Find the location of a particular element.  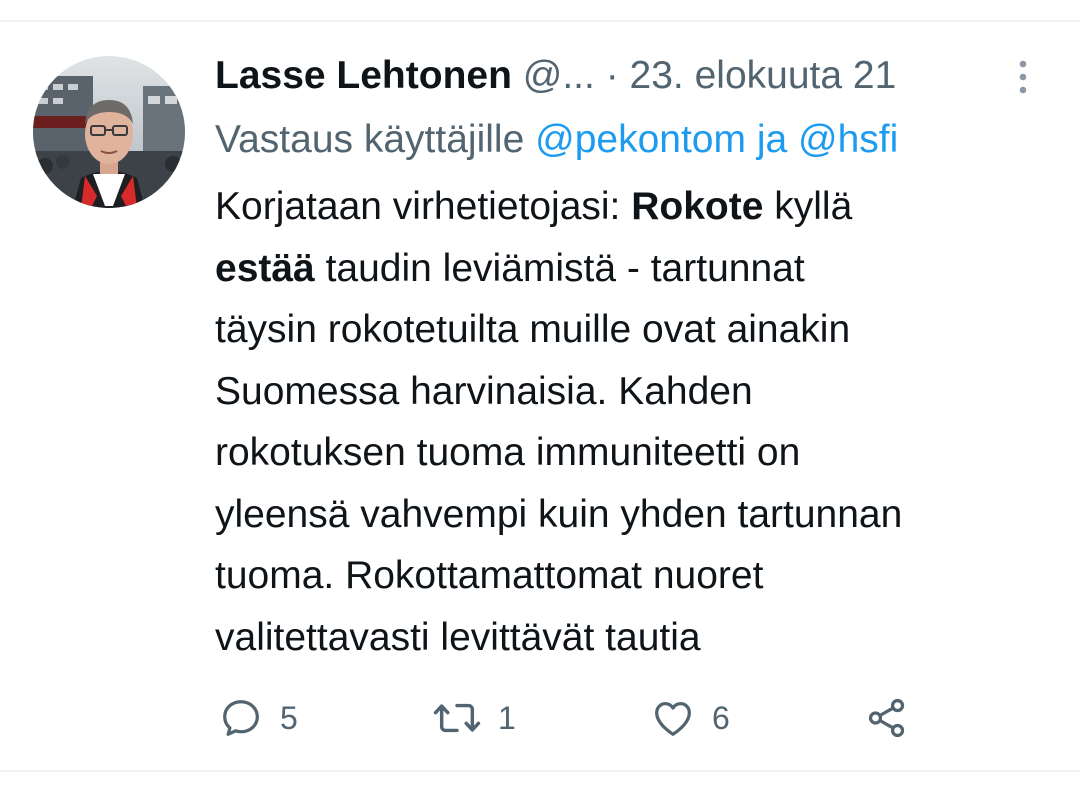

tweet-text-line: rokotuksen tuoma immuniteetti on is located at coordinates (635, 453).